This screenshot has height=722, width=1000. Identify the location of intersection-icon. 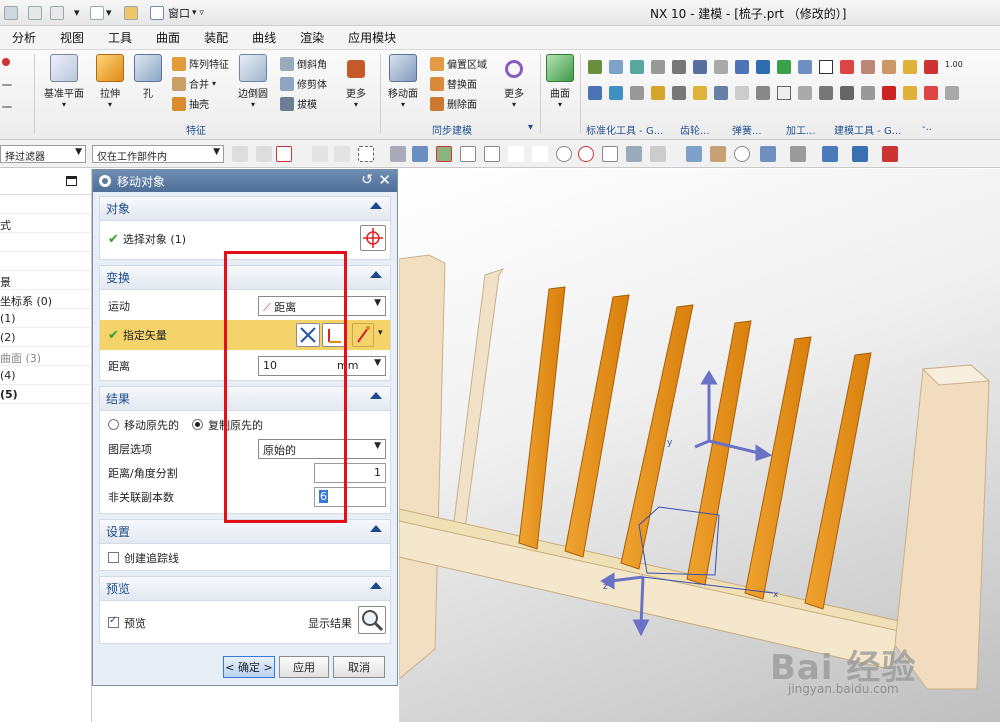
(540, 154).